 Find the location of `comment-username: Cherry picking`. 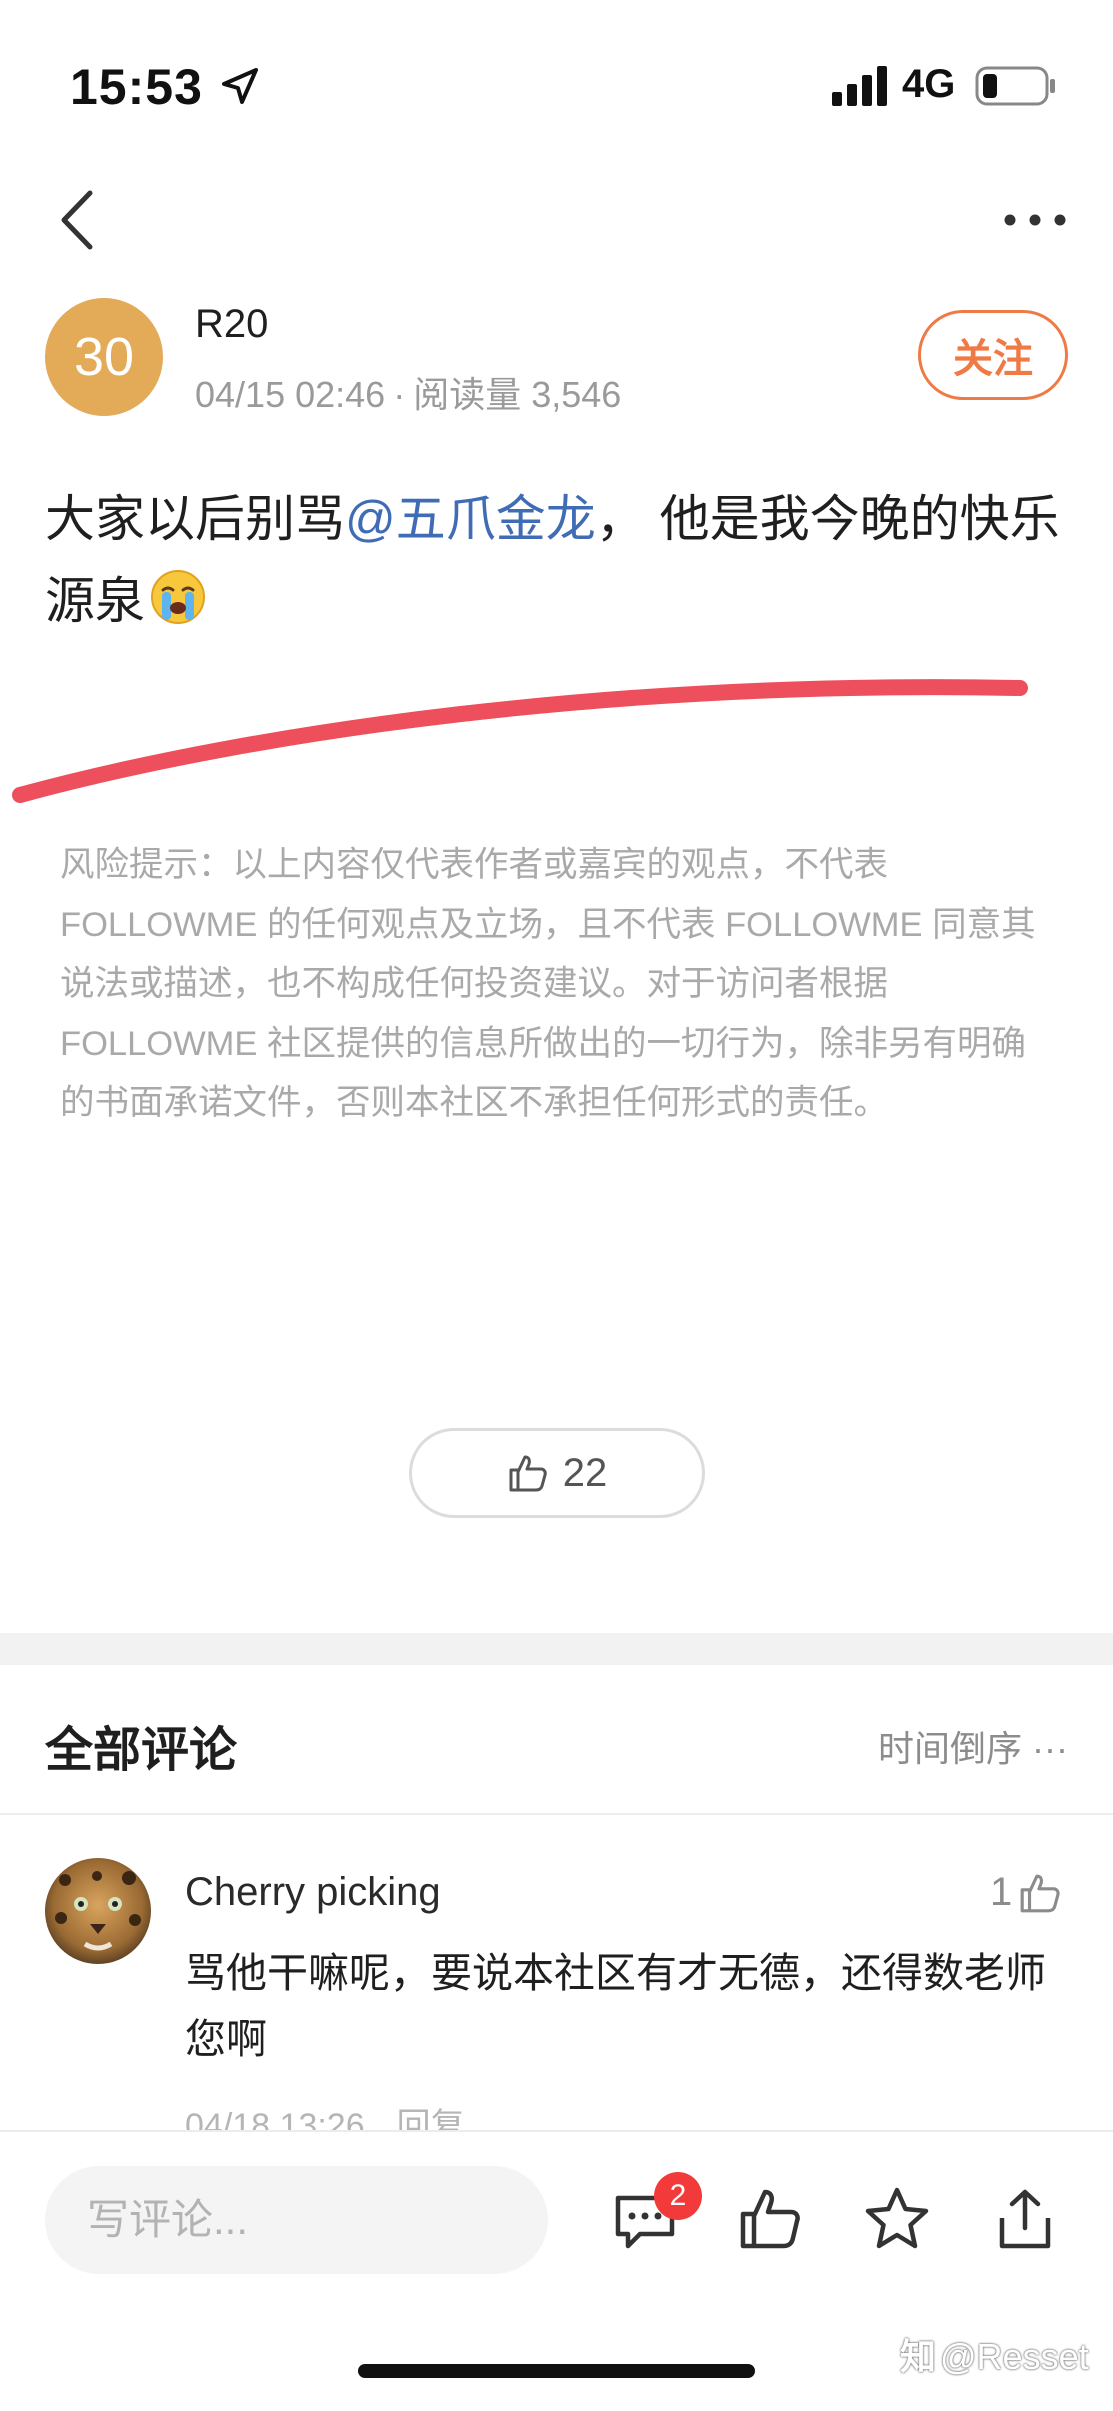

comment-username: Cherry picking is located at coordinates (313, 1892).